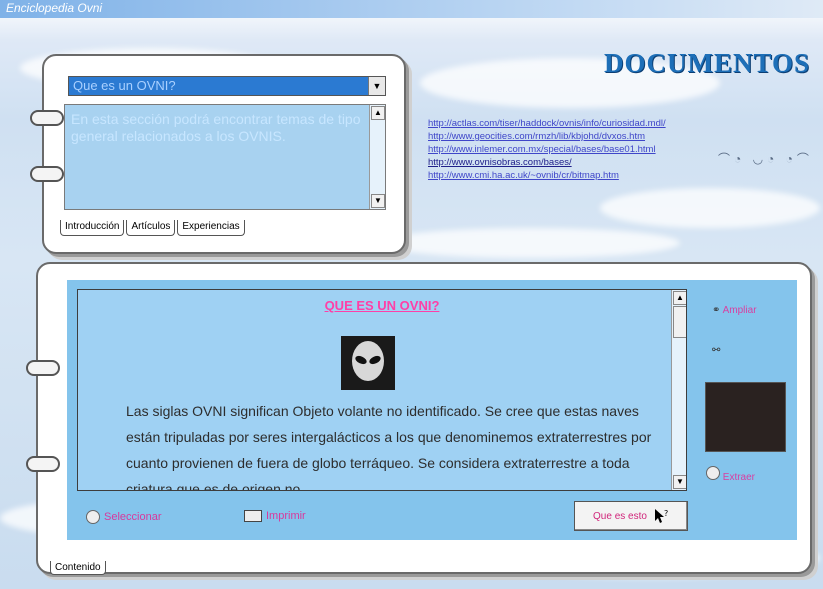 The width and height of the screenshot is (823, 589). I want to click on what-is-this-button: Que es esto ?, so click(631, 516).